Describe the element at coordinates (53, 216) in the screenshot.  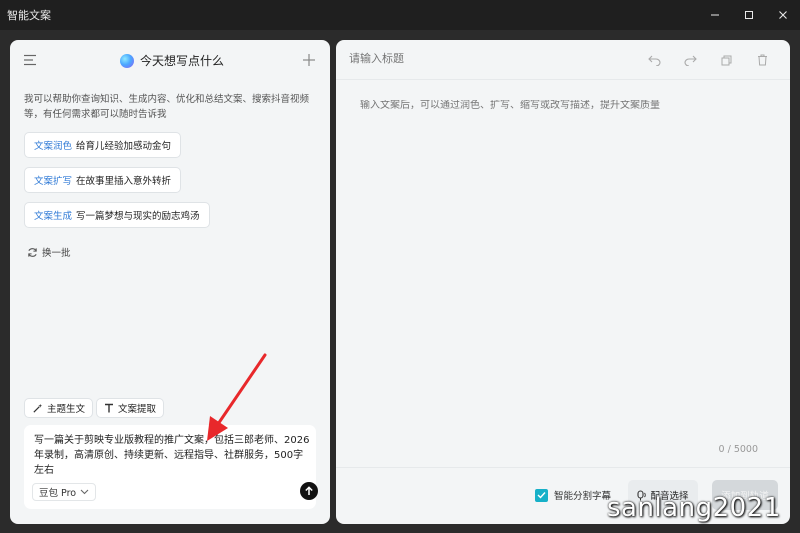
I see `suggestion-tag: 文案生成` at that location.